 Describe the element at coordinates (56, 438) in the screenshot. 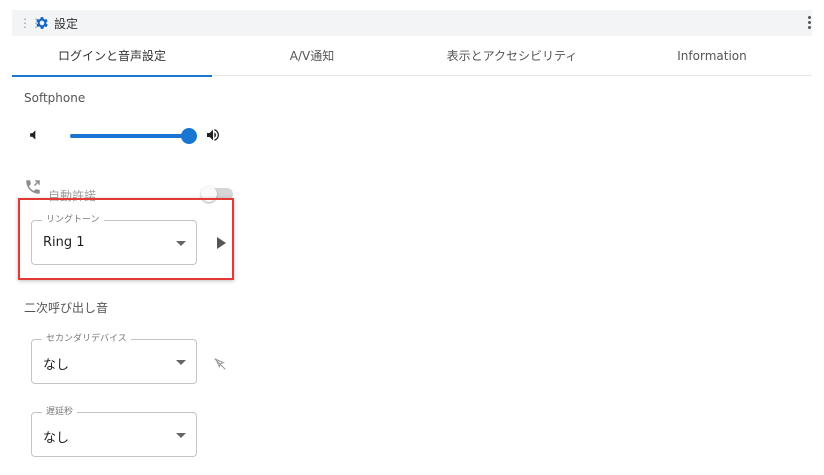

I see `delay-value: なし` at that location.